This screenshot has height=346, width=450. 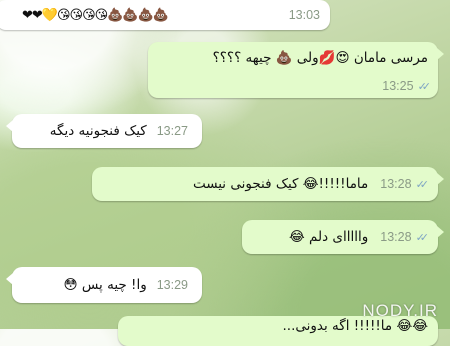 What do you see at coordinates (398, 86) in the screenshot?
I see `message-time: 13:25` at bounding box center [398, 86].